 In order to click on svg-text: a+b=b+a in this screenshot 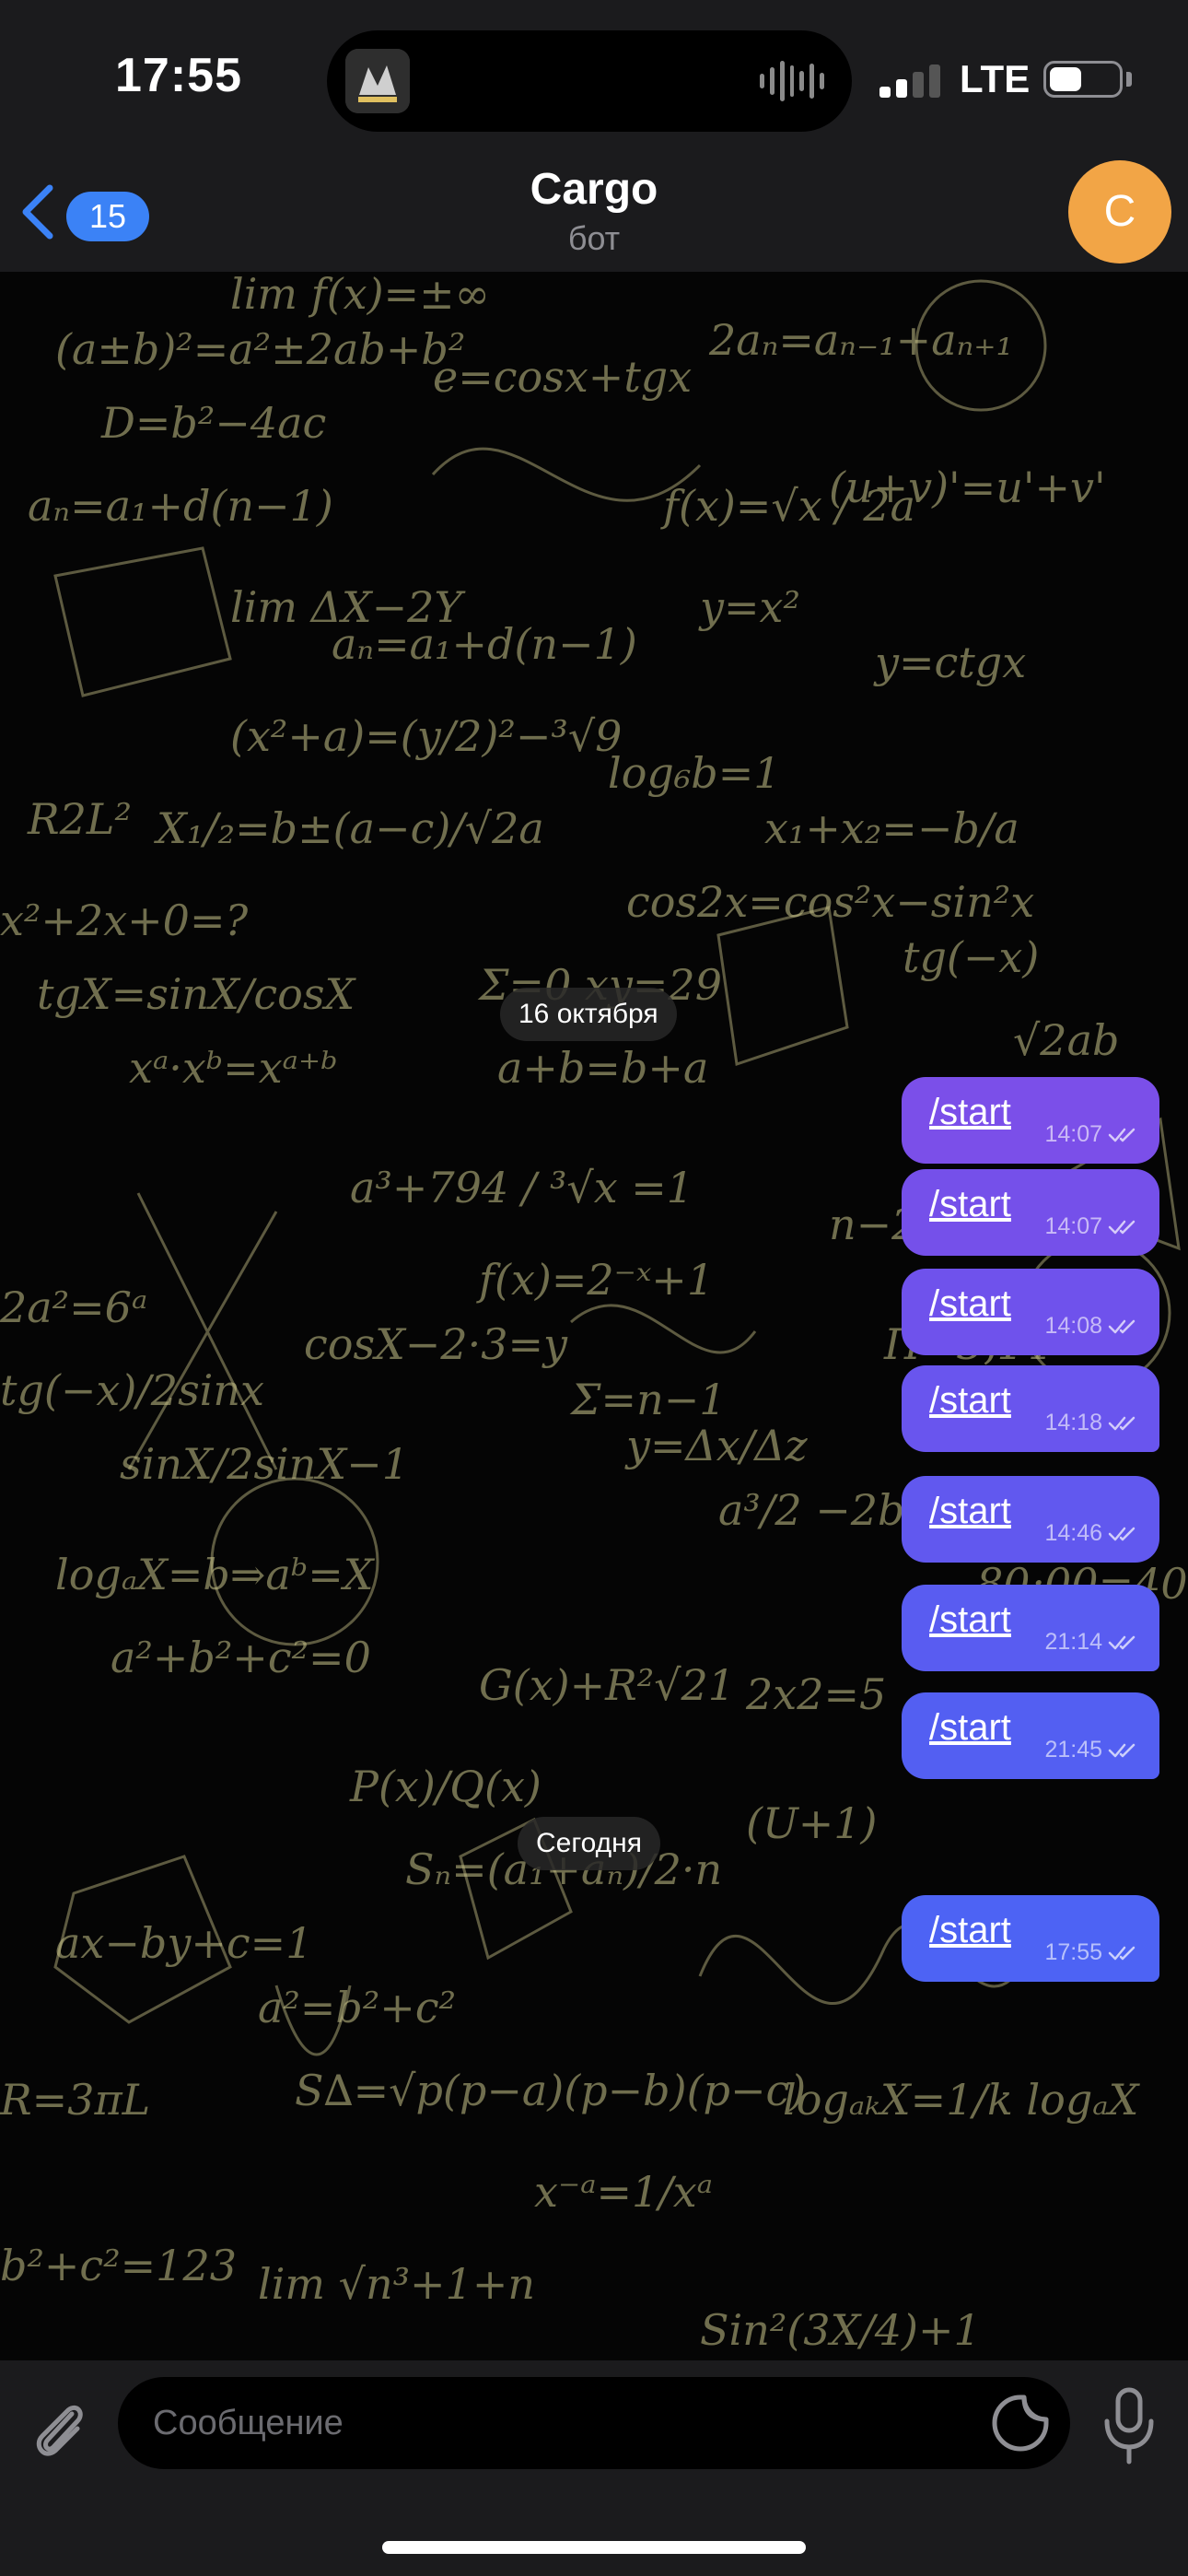, I will do `click(602, 1068)`.